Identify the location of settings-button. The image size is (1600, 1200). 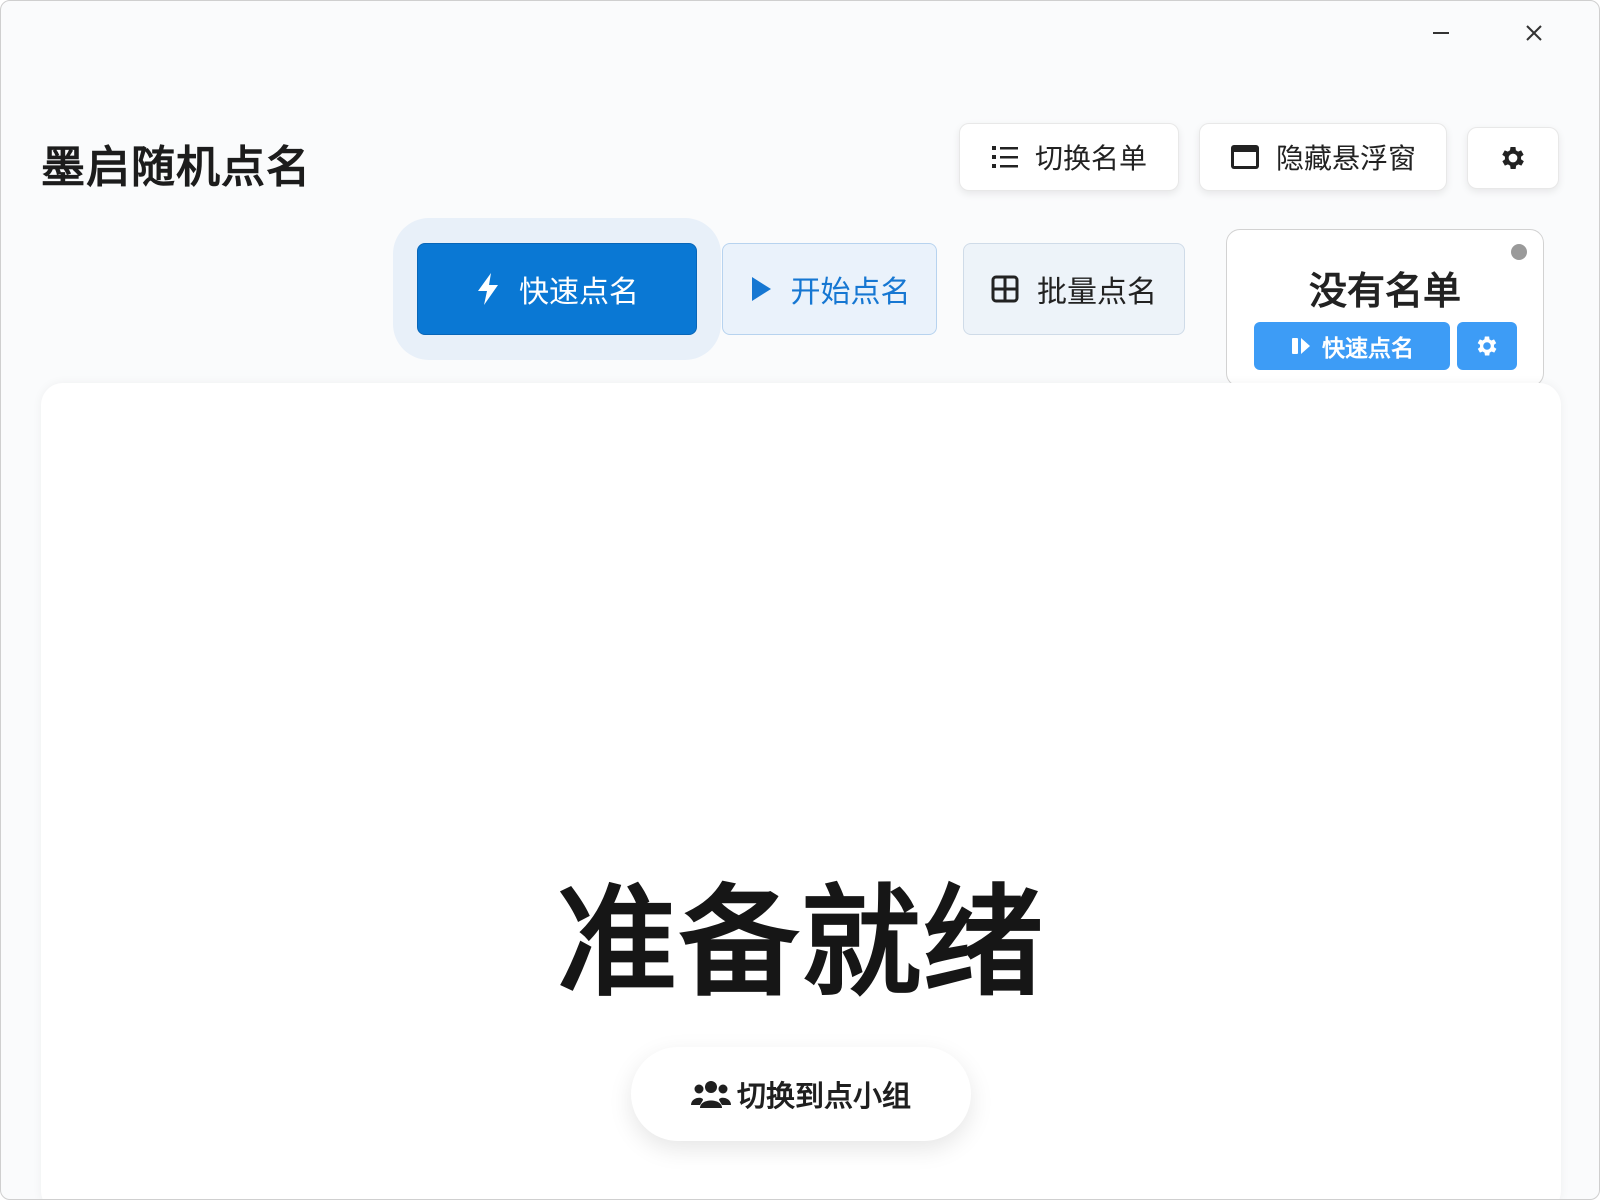
(1513, 158).